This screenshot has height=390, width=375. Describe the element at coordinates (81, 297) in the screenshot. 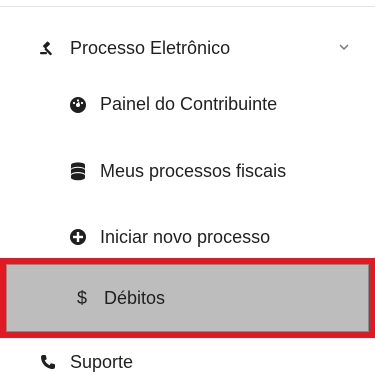

I see `dollar-icon: $` at that location.